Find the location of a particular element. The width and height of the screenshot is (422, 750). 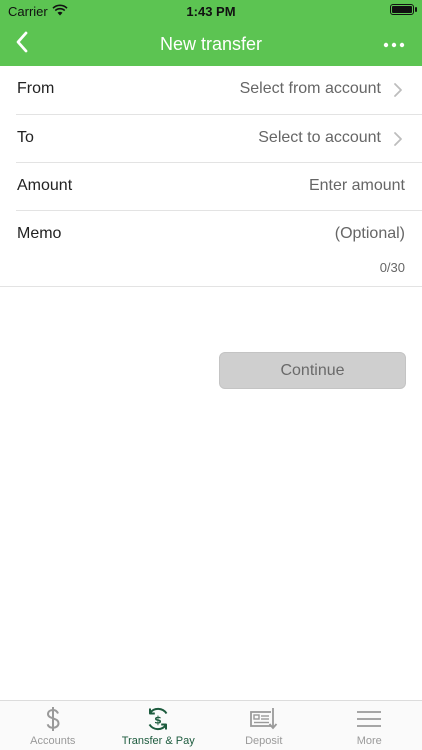

menu-icon is located at coordinates (369, 719).